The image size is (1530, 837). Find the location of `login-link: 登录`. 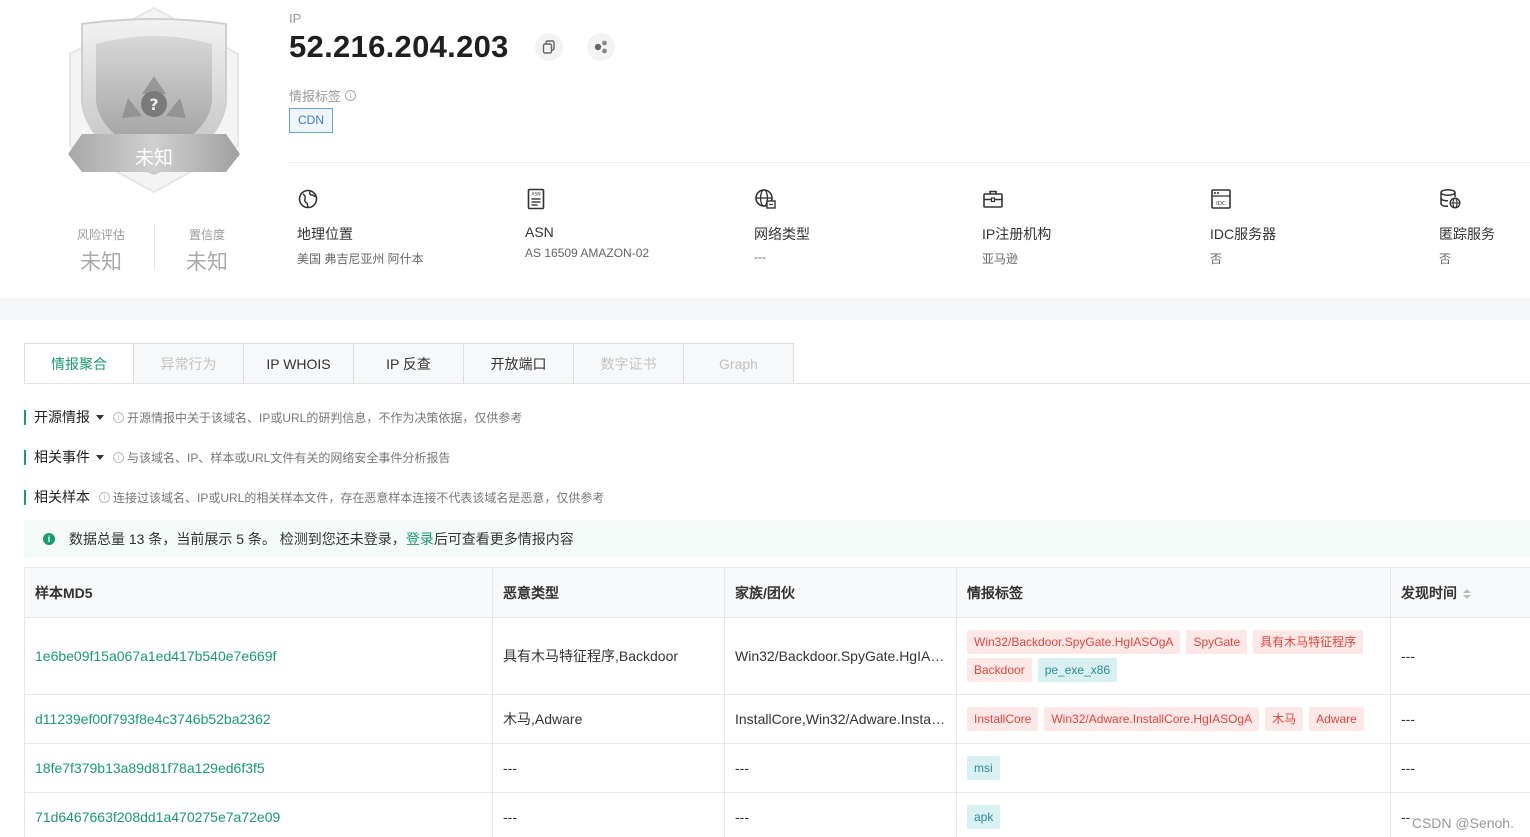

login-link: 登录 is located at coordinates (420, 539).